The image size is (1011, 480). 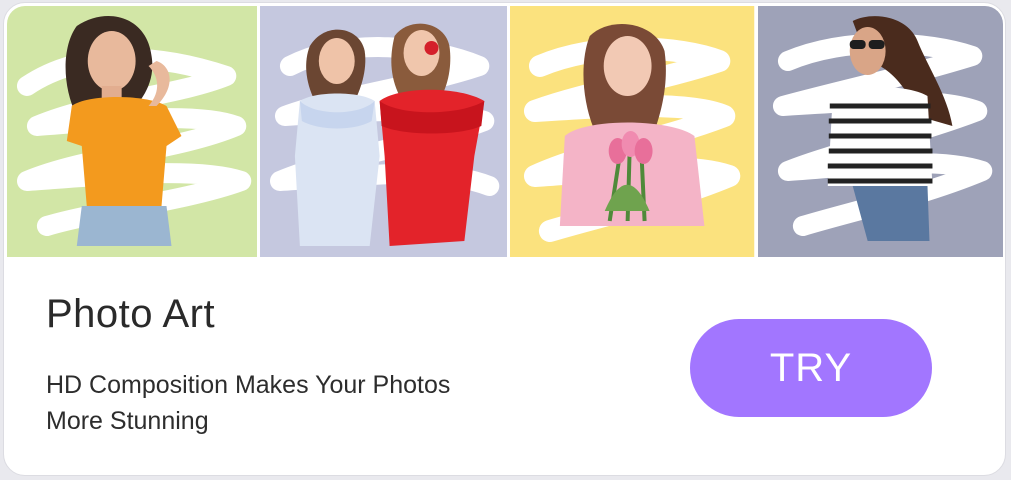 I want to click on subtitle-line: HD Composition Makes Your Photos, so click(x=248, y=385).